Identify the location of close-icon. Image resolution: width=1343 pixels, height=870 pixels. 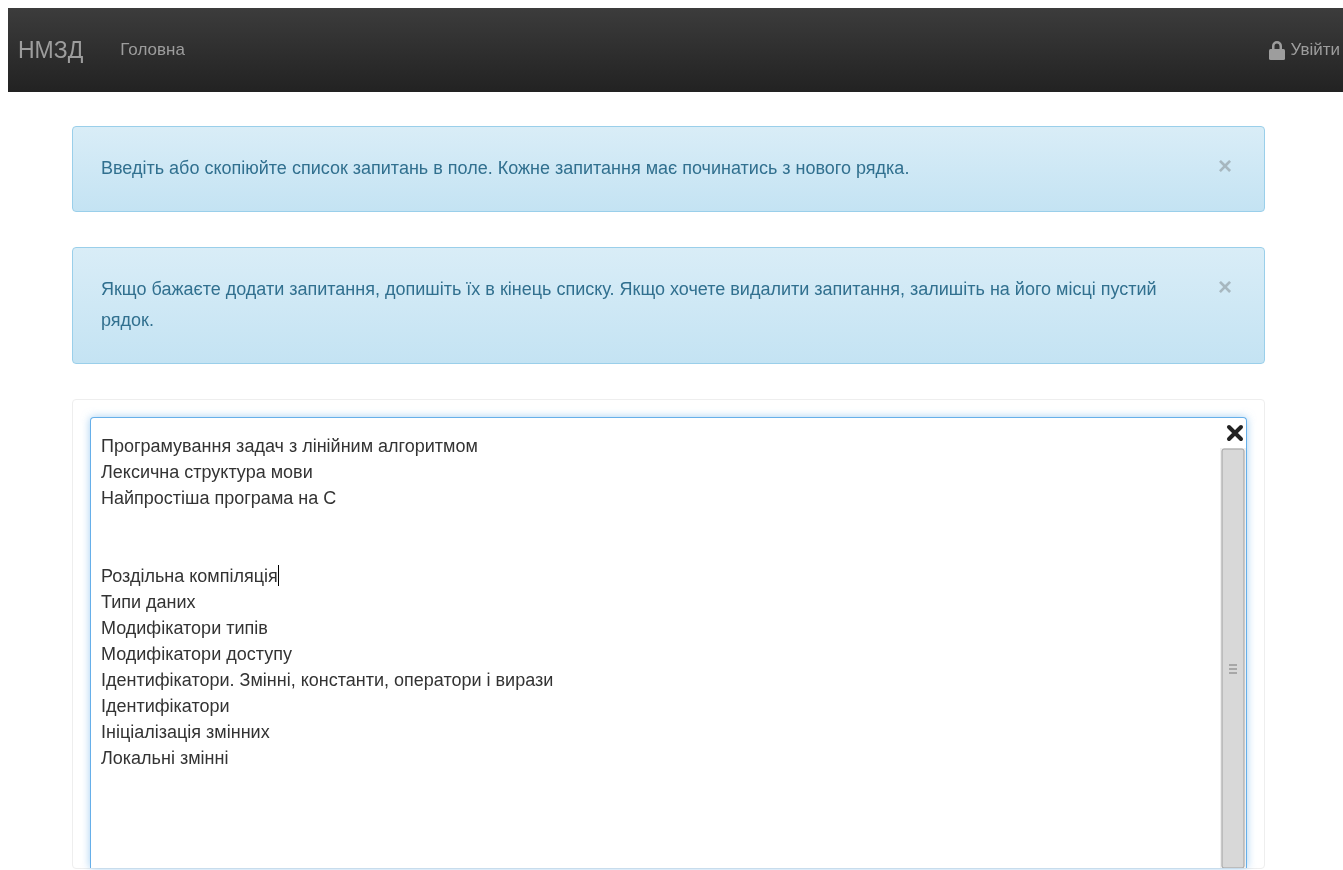
(1235, 433).